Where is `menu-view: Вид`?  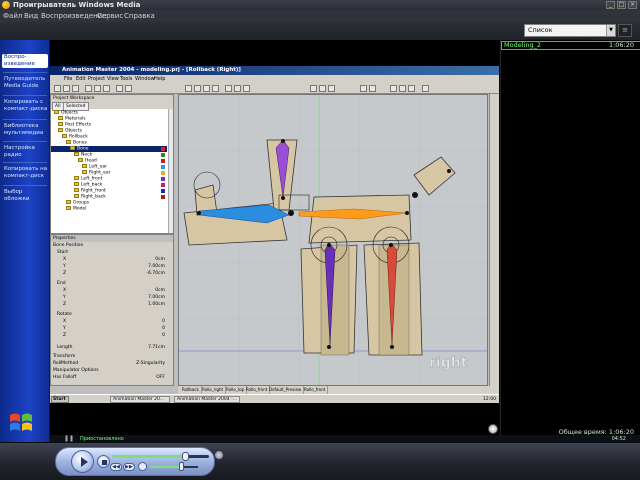 menu-view: Вид is located at coordinates (31, 16).